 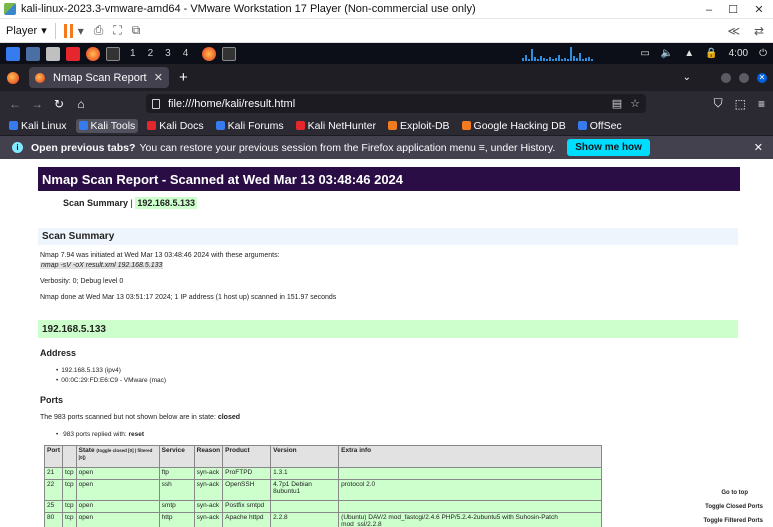 What do you see at coordinates (386, 53) in the screenshot?
I see `kali-top-panel: 1 2 3 4 ▭ 🔈 ▲ 🔒 4:00 ⏻` at bounding box center [386, 53].